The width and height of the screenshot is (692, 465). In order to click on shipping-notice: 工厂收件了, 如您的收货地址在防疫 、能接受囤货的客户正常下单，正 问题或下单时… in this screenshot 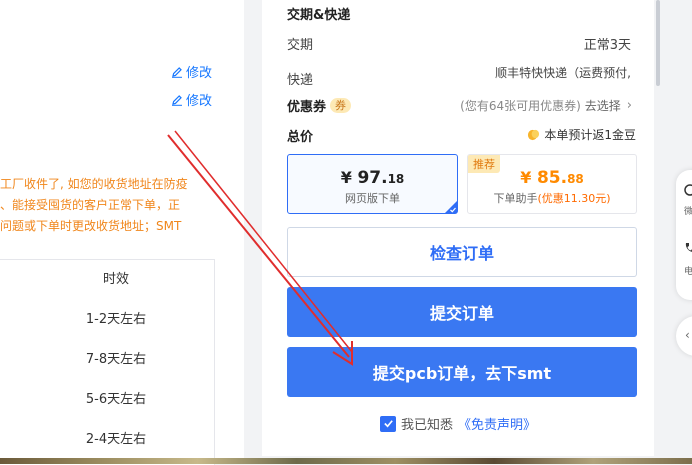, I will do `click(120, 205)`.